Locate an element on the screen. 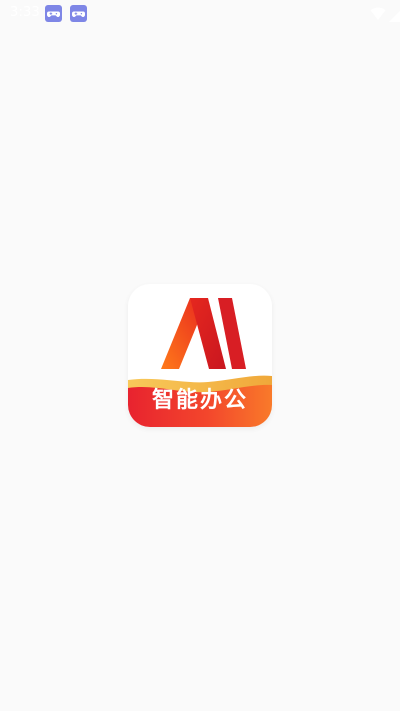 This screenshot has width=400, height=711. signal-icon is located at coordinates (394, 16).